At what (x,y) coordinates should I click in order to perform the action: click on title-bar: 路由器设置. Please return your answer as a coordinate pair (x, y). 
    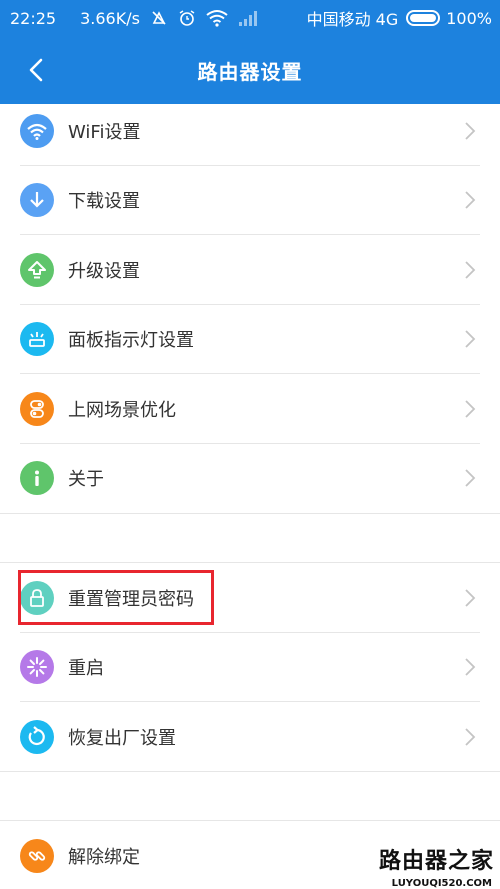
    Looking at the image, I should click on (250, 70).